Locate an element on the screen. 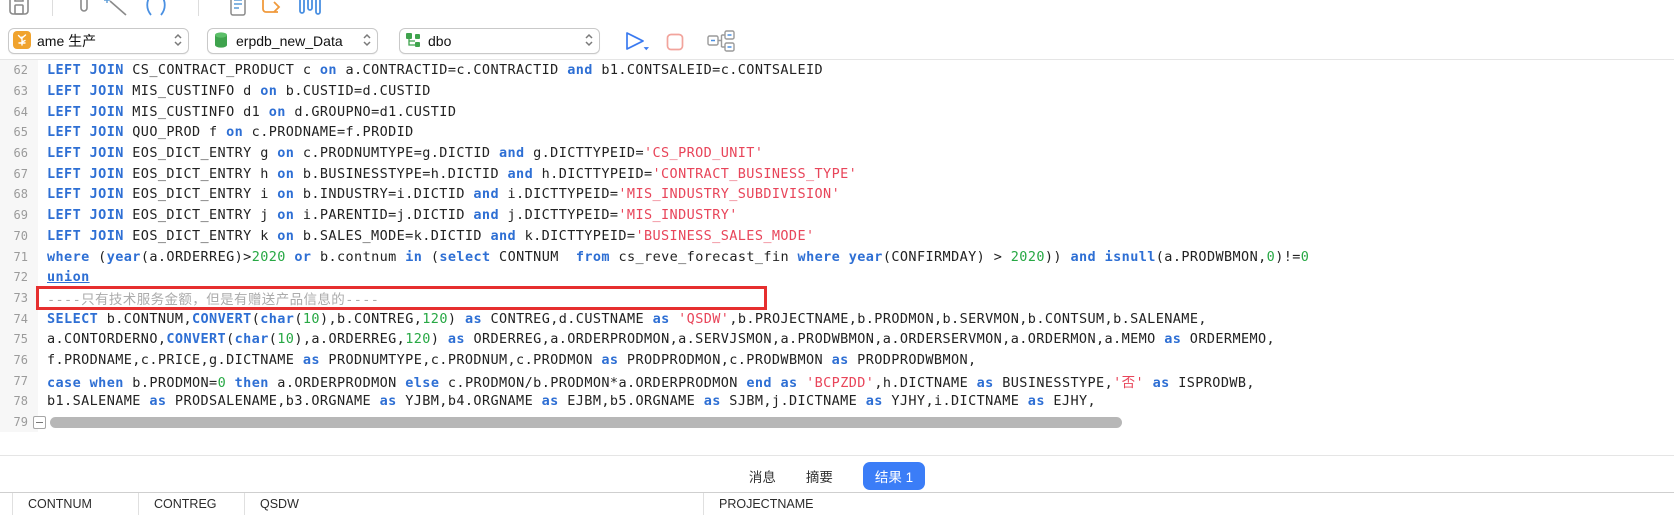 The image size is (1674, 515). run-button is located at coordinates (637, 44).